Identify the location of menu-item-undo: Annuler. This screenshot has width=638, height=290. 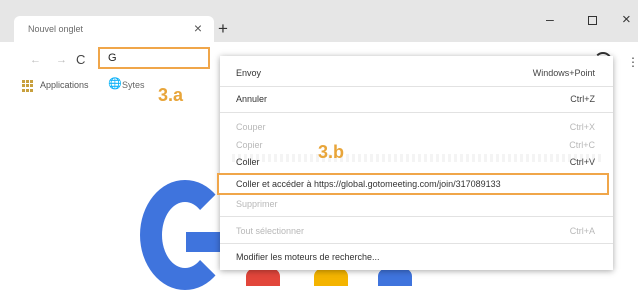
(251, 99).